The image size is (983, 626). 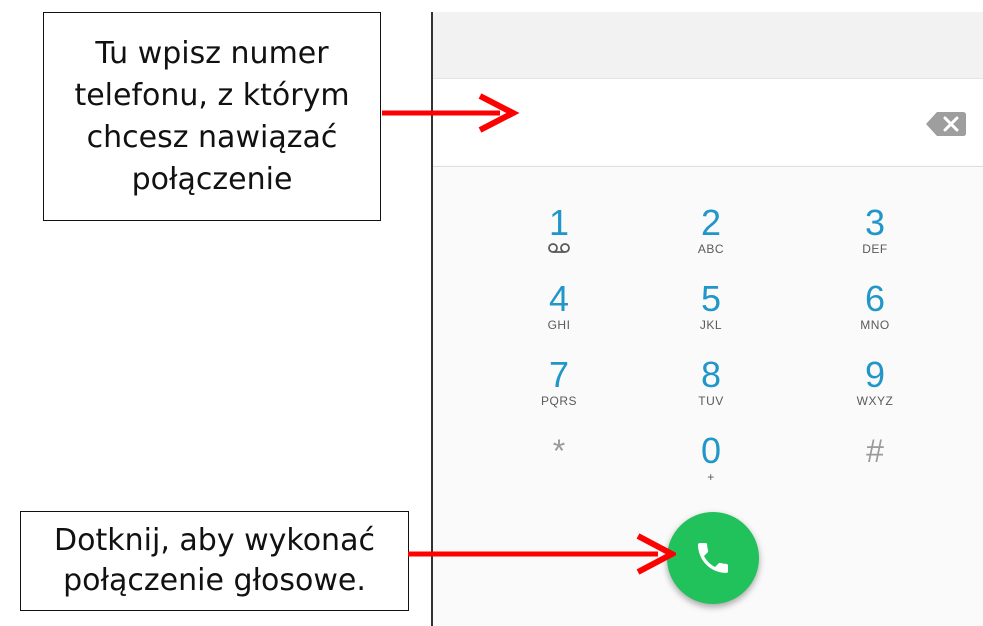 I want to click on key-symbol: *, so click(x=559, y=451).